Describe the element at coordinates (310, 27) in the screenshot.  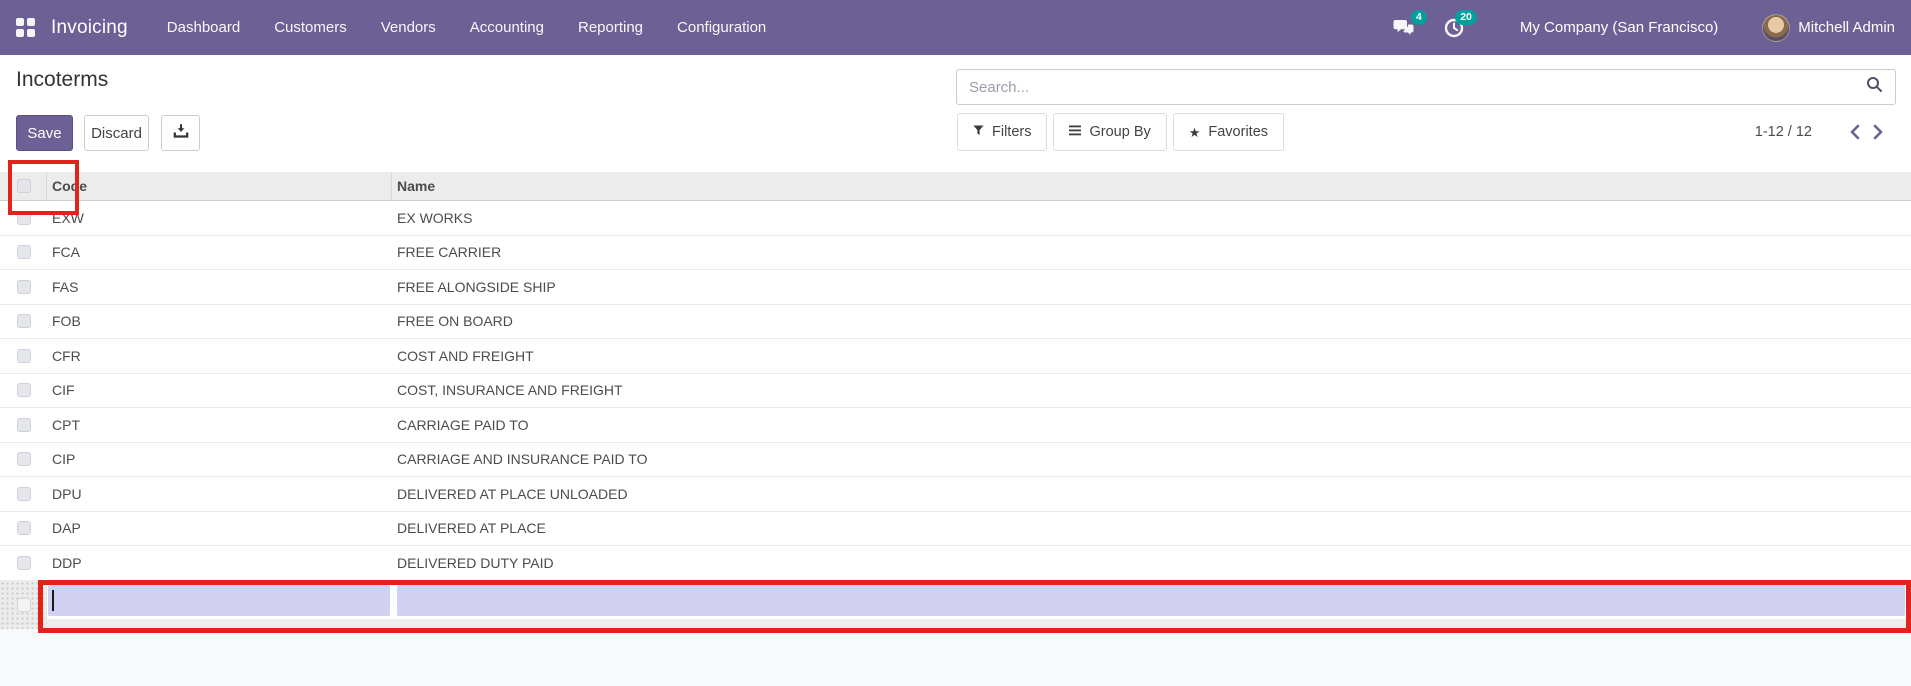
I see `nav-item-customers: Customers` at that location.